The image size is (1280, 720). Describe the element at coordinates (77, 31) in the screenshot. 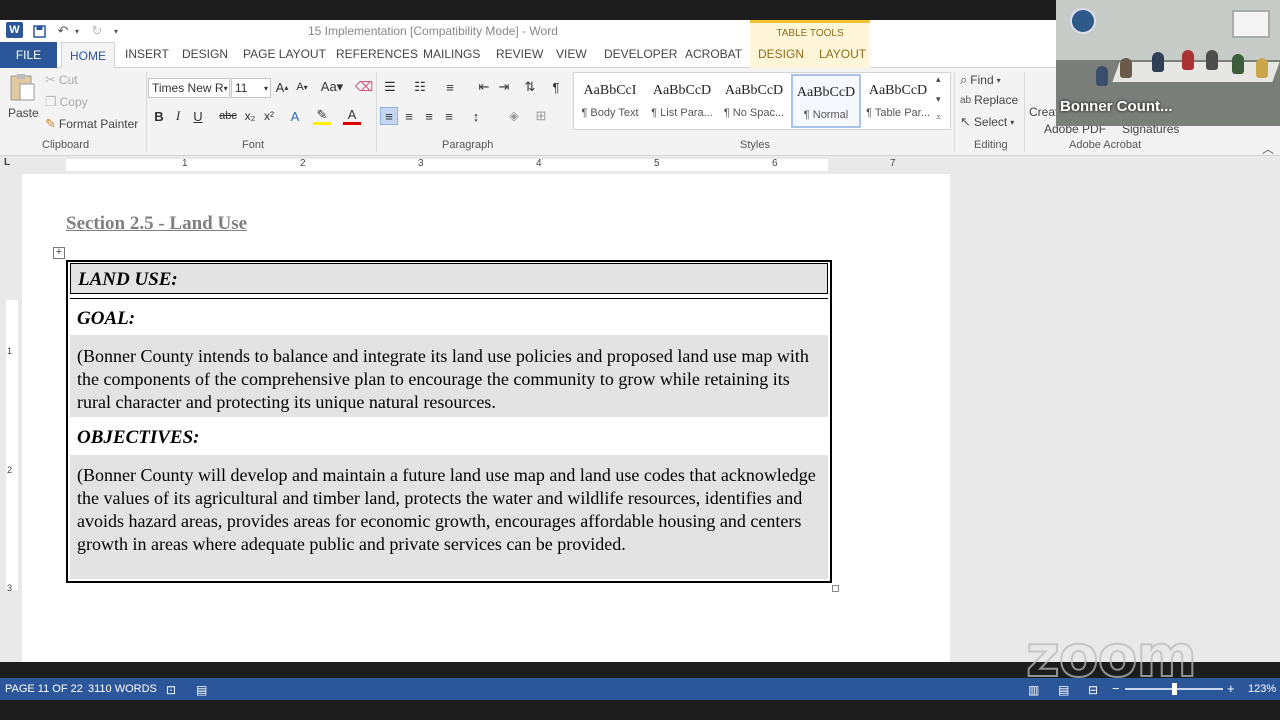

I see `undo-dropdown-icon: ▾` at that location.